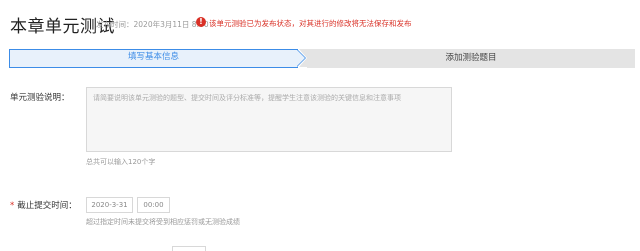 The image size is (640, 251). I want to click on deadline-label: * 截止提交时间：, so click(43, 205).